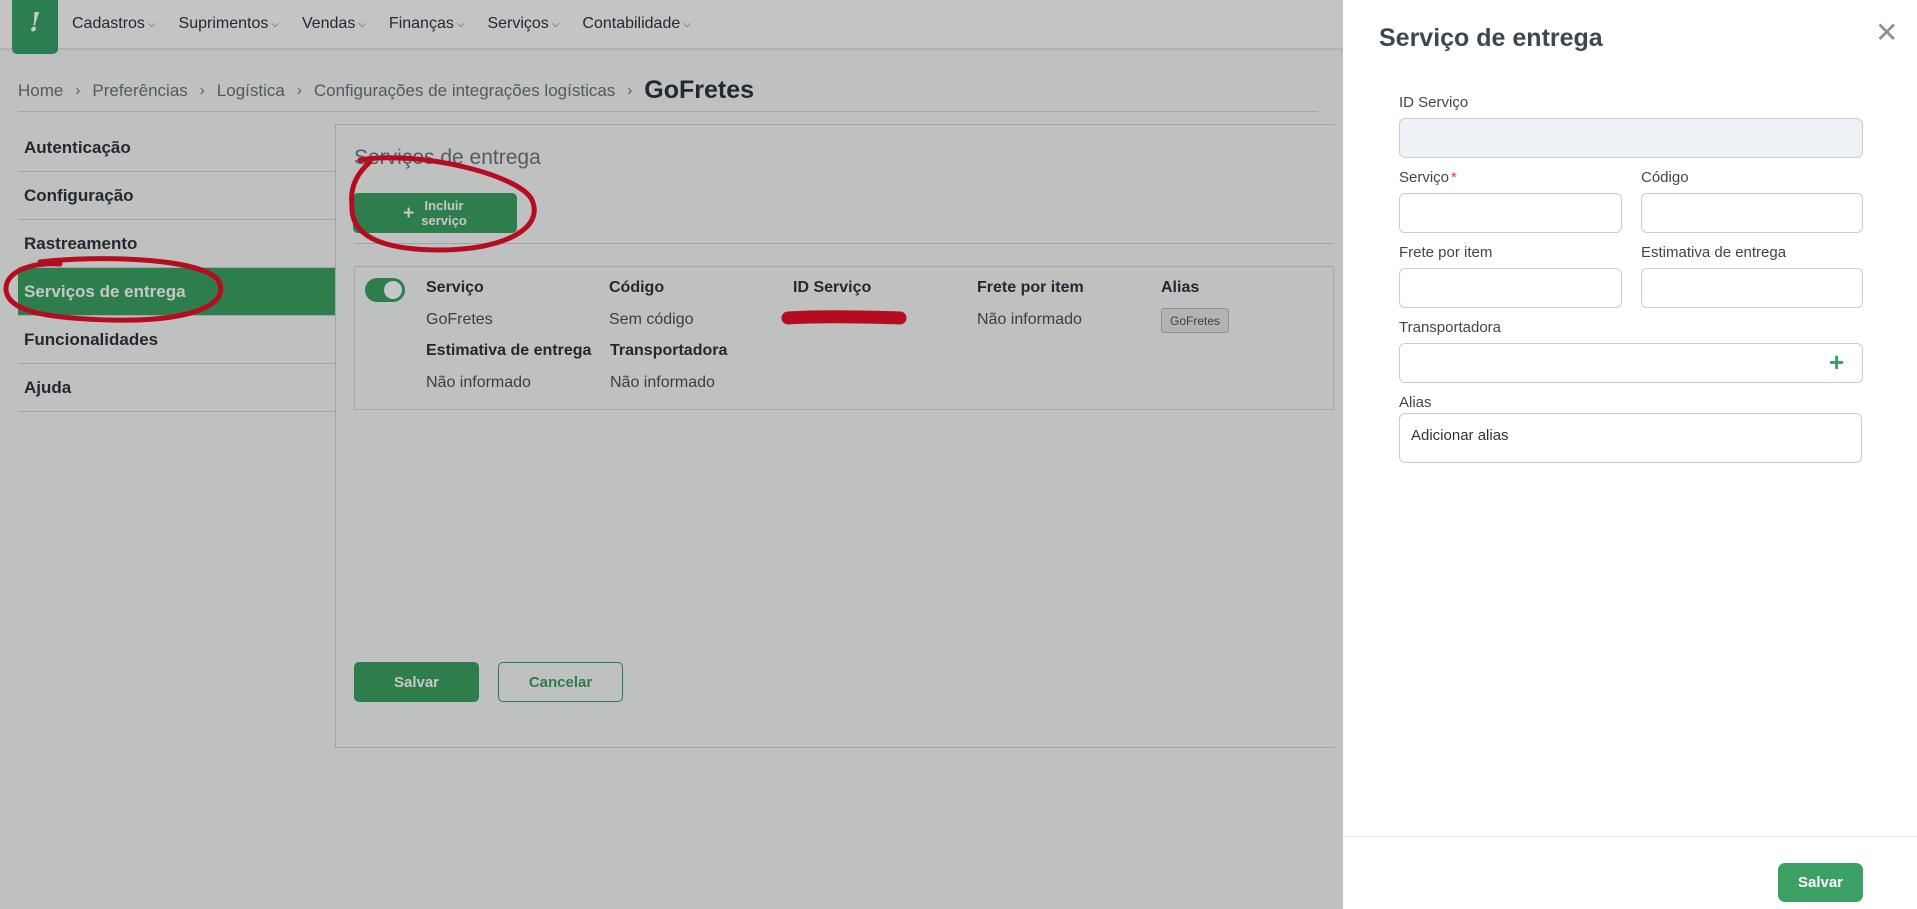 Image resolution: width=1917 pixels, height=909 pixels. Describe the element at coordinates (1665, 177) in the screenshot. I see `codigo-label: Código` at that location.